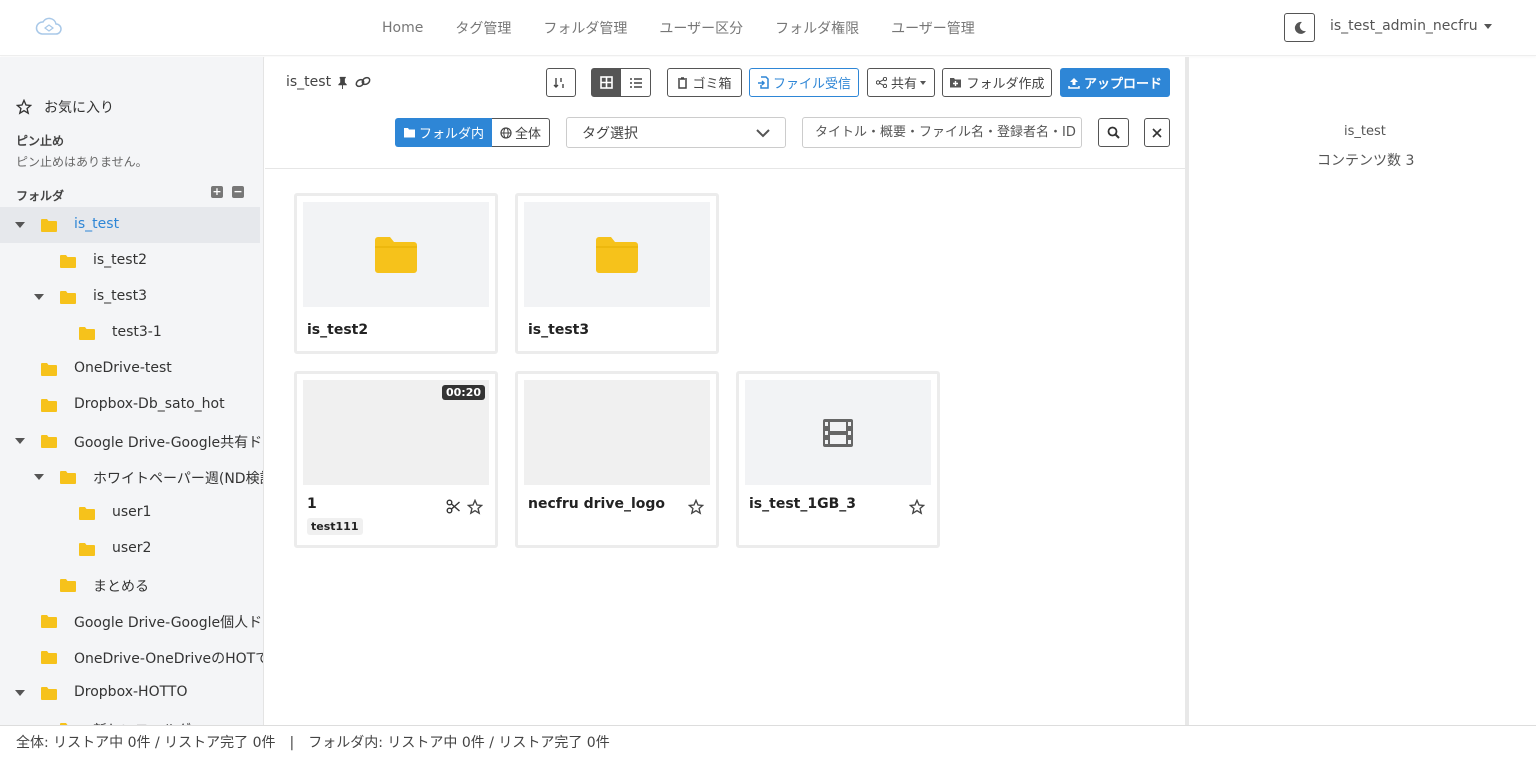 Image resolution: width=1536 pixels, height=758 pixels. I want to click on tree-item: Dropbox-Db_sato_hot, so click(131, 405).